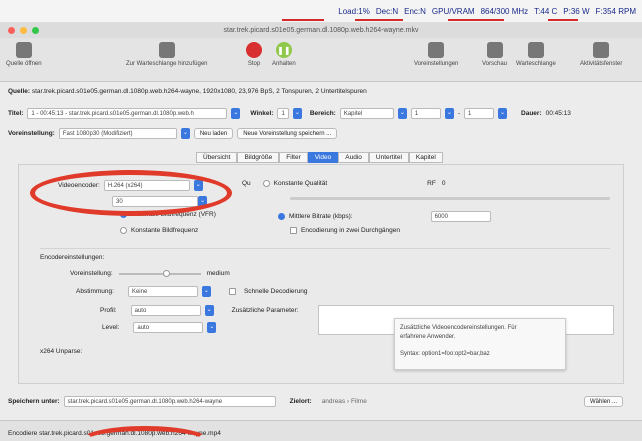  What do you see at coordinates (19, 91) in the screenshot?
I see `source-label: Quelle:` at bounding box center [19, 91].